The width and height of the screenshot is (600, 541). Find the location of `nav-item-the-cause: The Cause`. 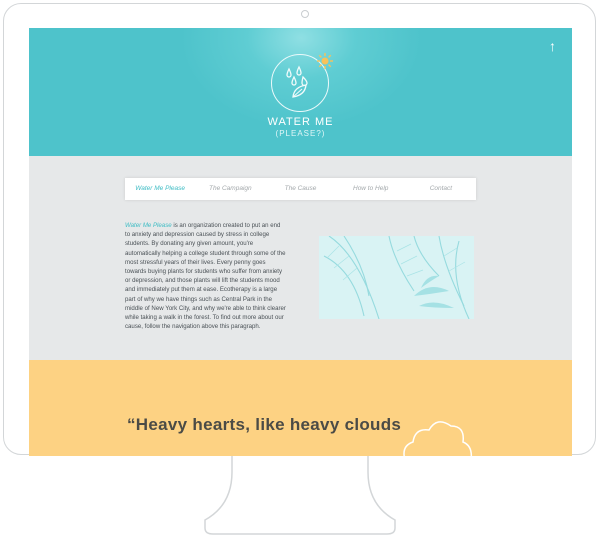

nav-item-the-cause: The Cause is located at coordinates (300, 189).